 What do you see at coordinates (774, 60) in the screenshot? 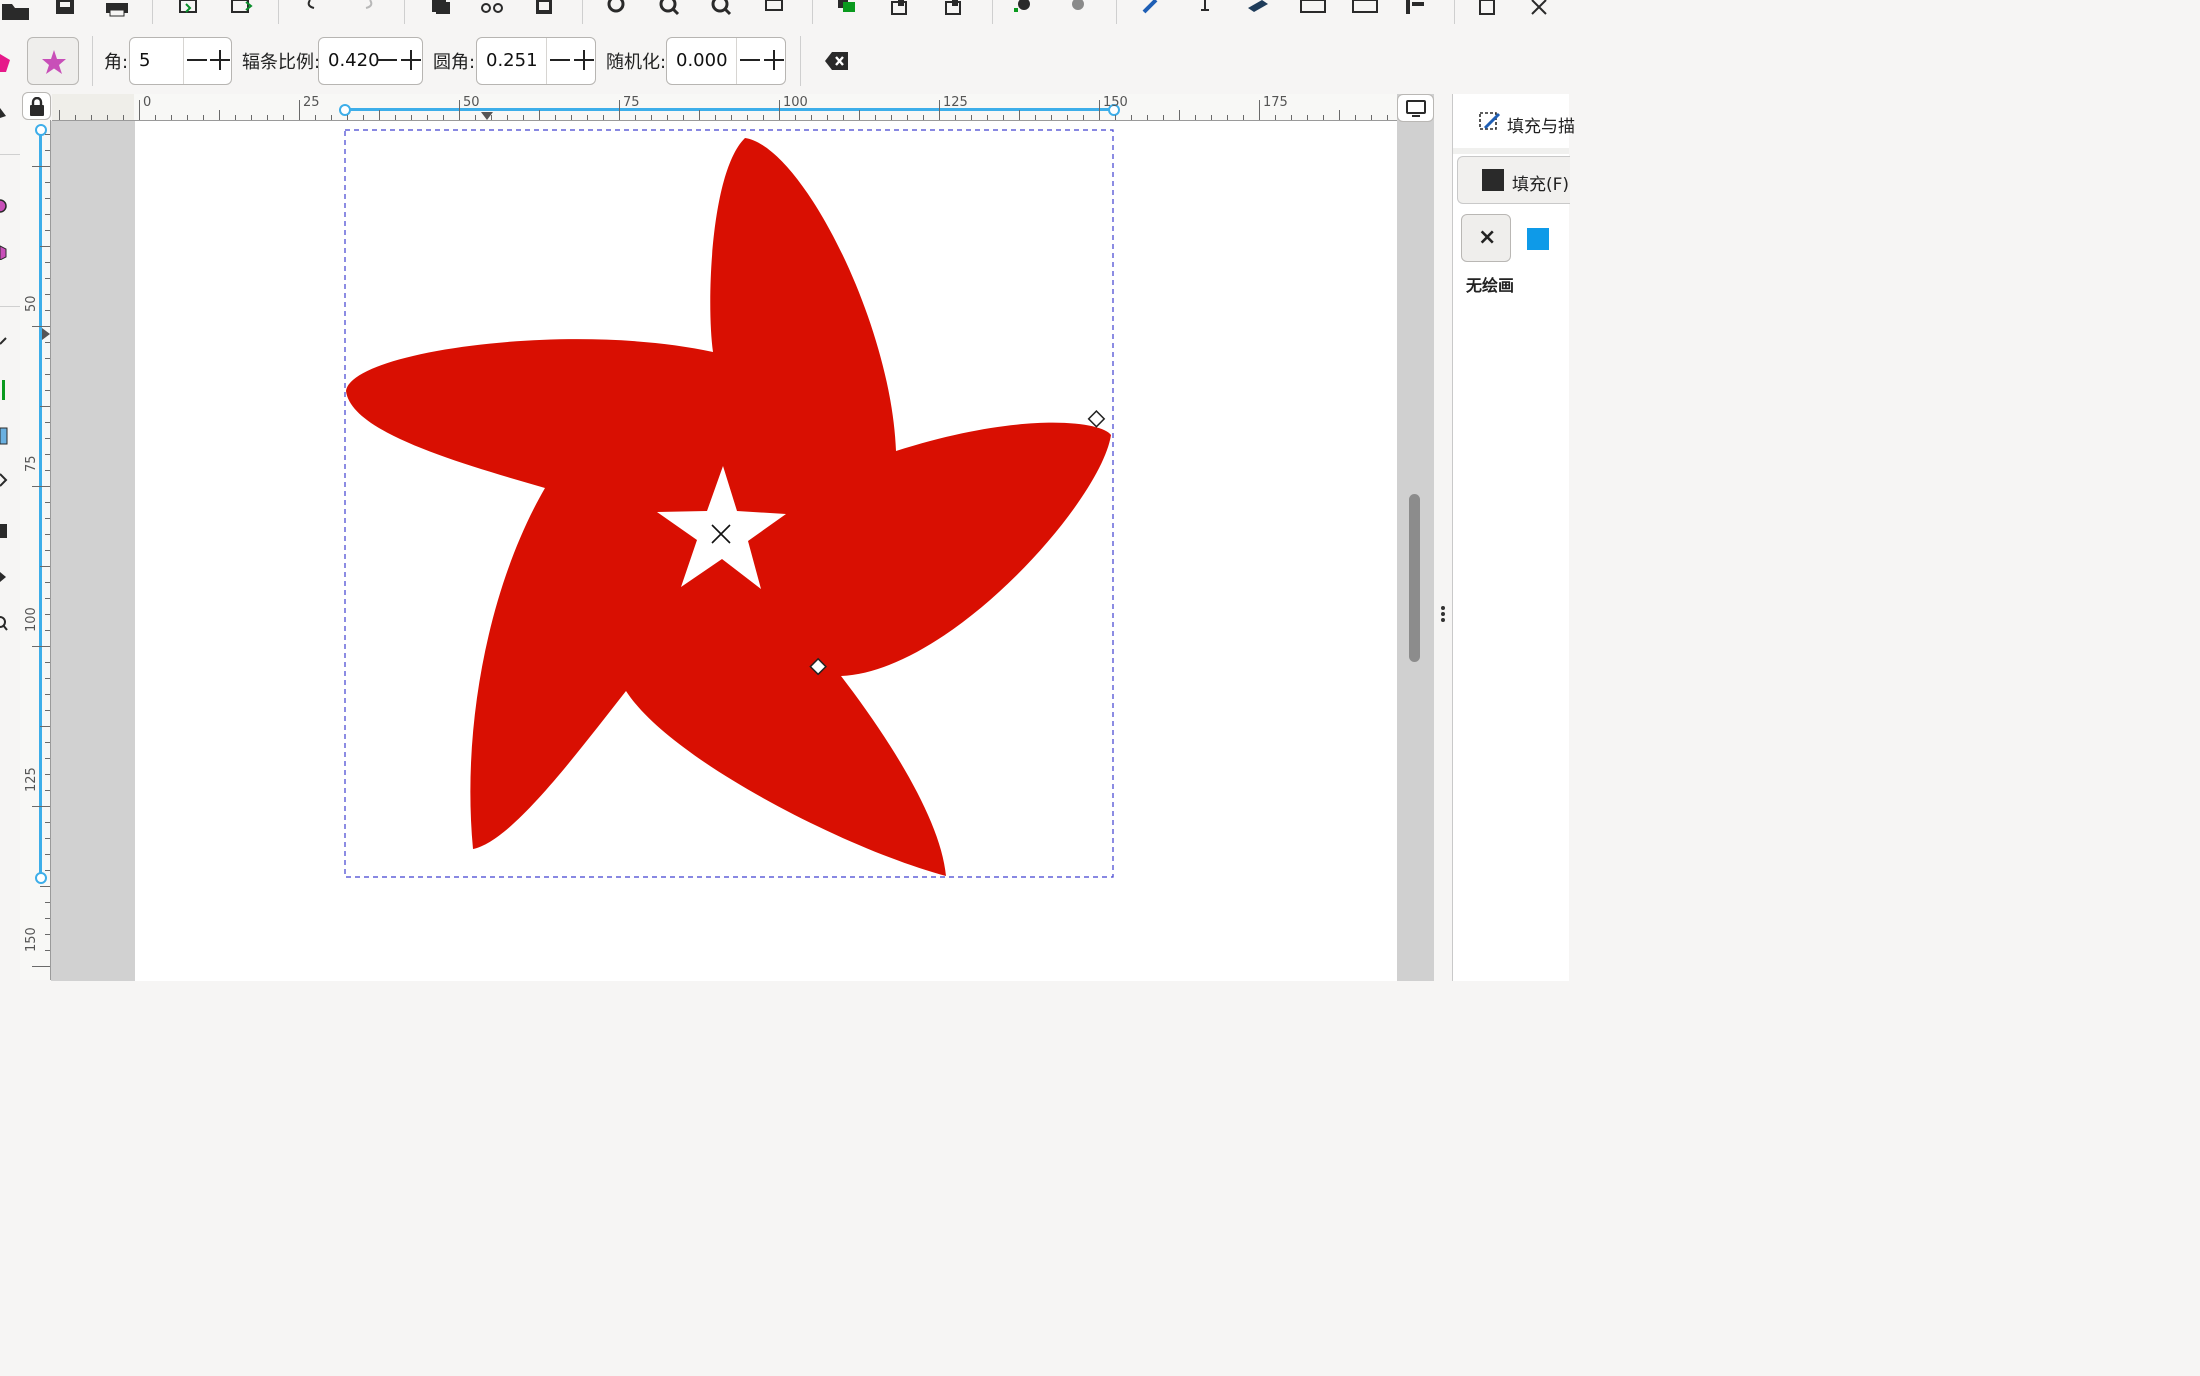
I see `randomized-increment-button` at bounding box center [774, 60].